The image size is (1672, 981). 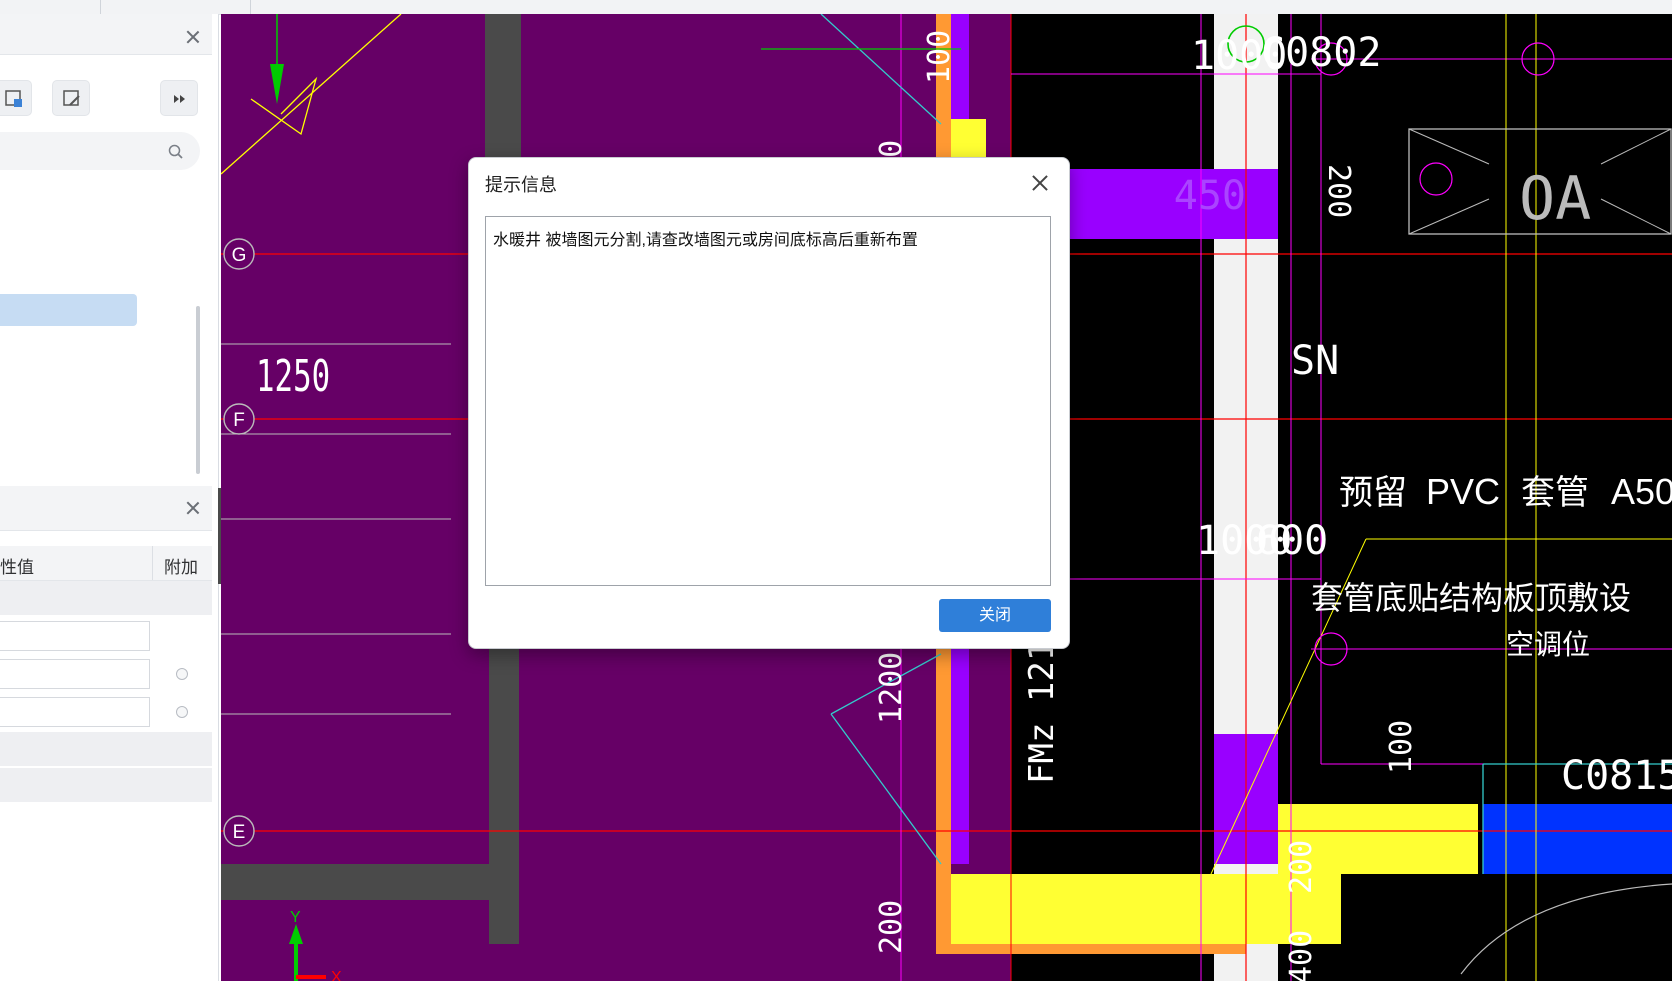 What do you see at coordinates (1210, 196) in the screenshot?
I see `dim-text: 450` at bounding box center [1210, 196].